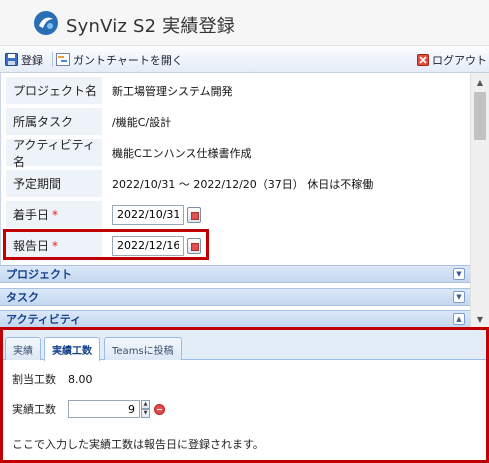  I want to click on save-icon, so click(11, 59).